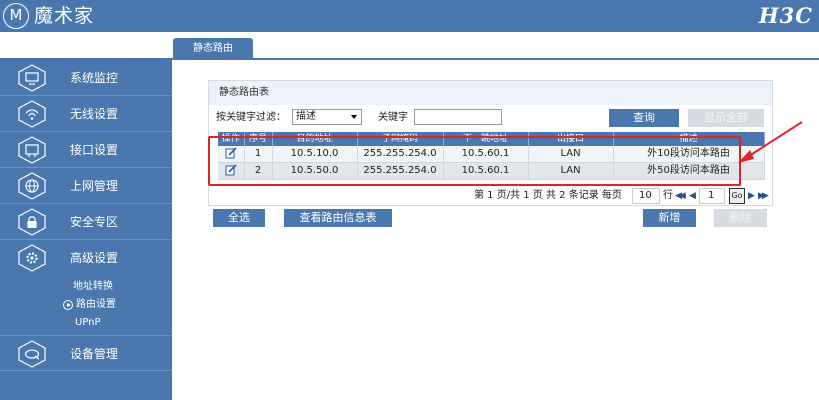 The width and height of the screenshot is (819, 400). I want to click on sidebar-item-label: 设备管理, so click(94, 354).